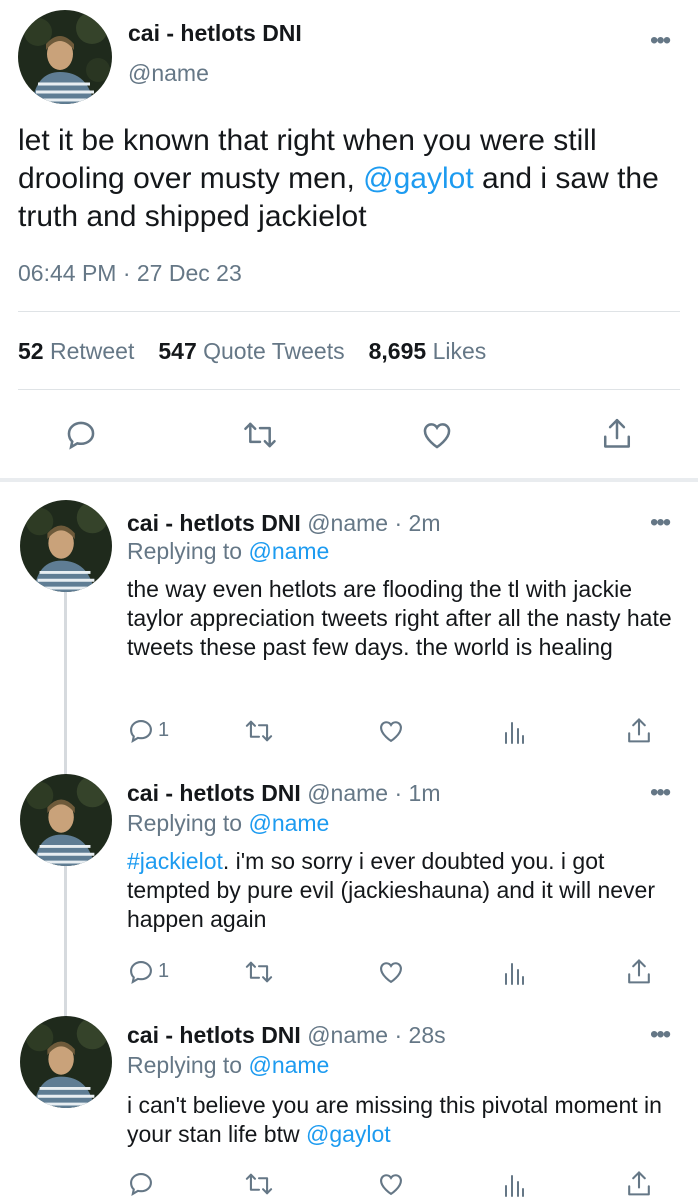  What do you see at coordinates (373, 523) in the screenshot?
I see `handle-time: @name · 2m` at bounding box center [373, 523].